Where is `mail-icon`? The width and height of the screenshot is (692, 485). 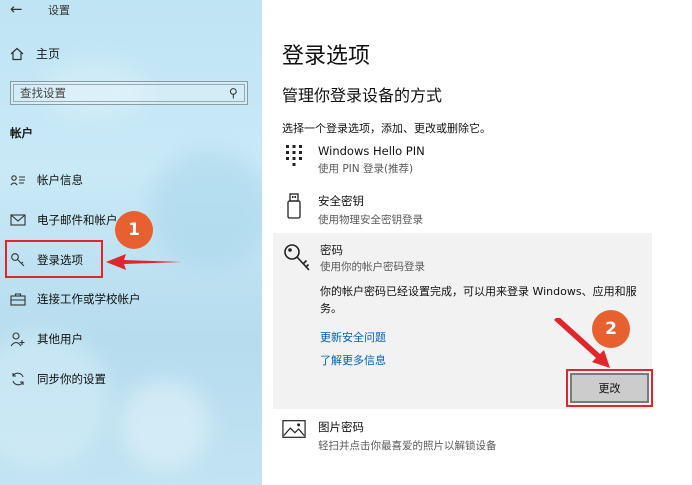 mail-icon is located at coordinates (18, 220).